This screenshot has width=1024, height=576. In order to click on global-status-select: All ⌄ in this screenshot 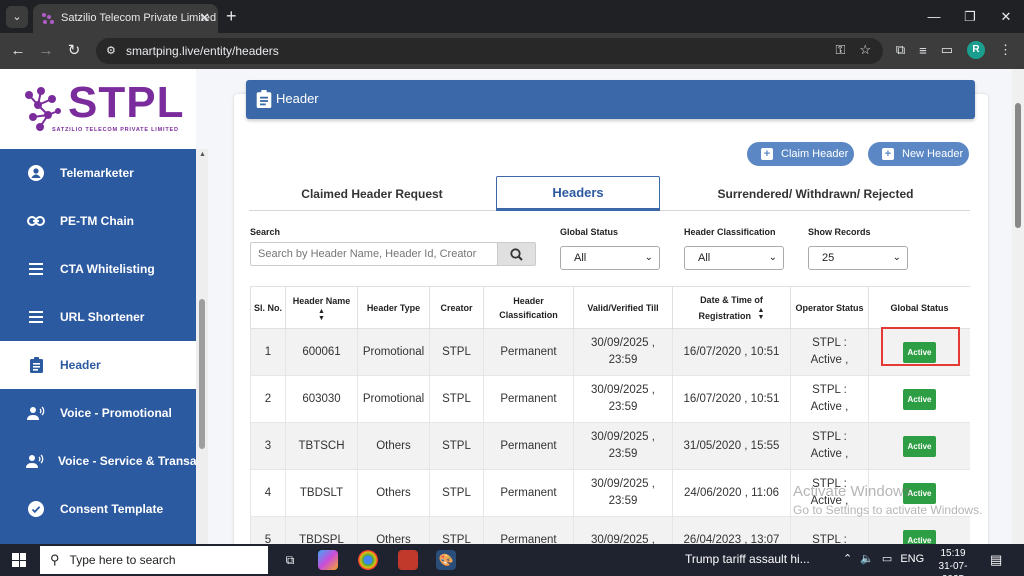, I will do `click(610, 258)`.